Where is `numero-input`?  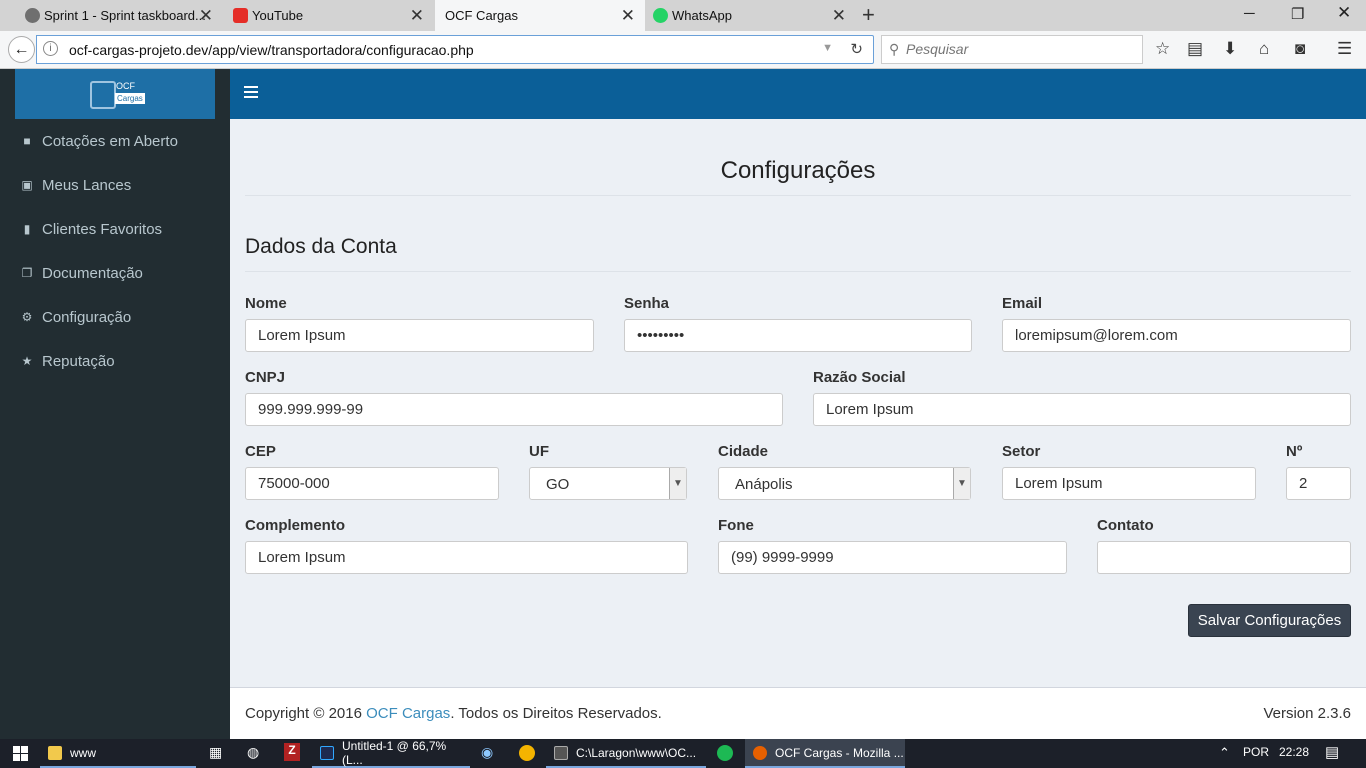 numero-input is located at coordinates (1318, 483).